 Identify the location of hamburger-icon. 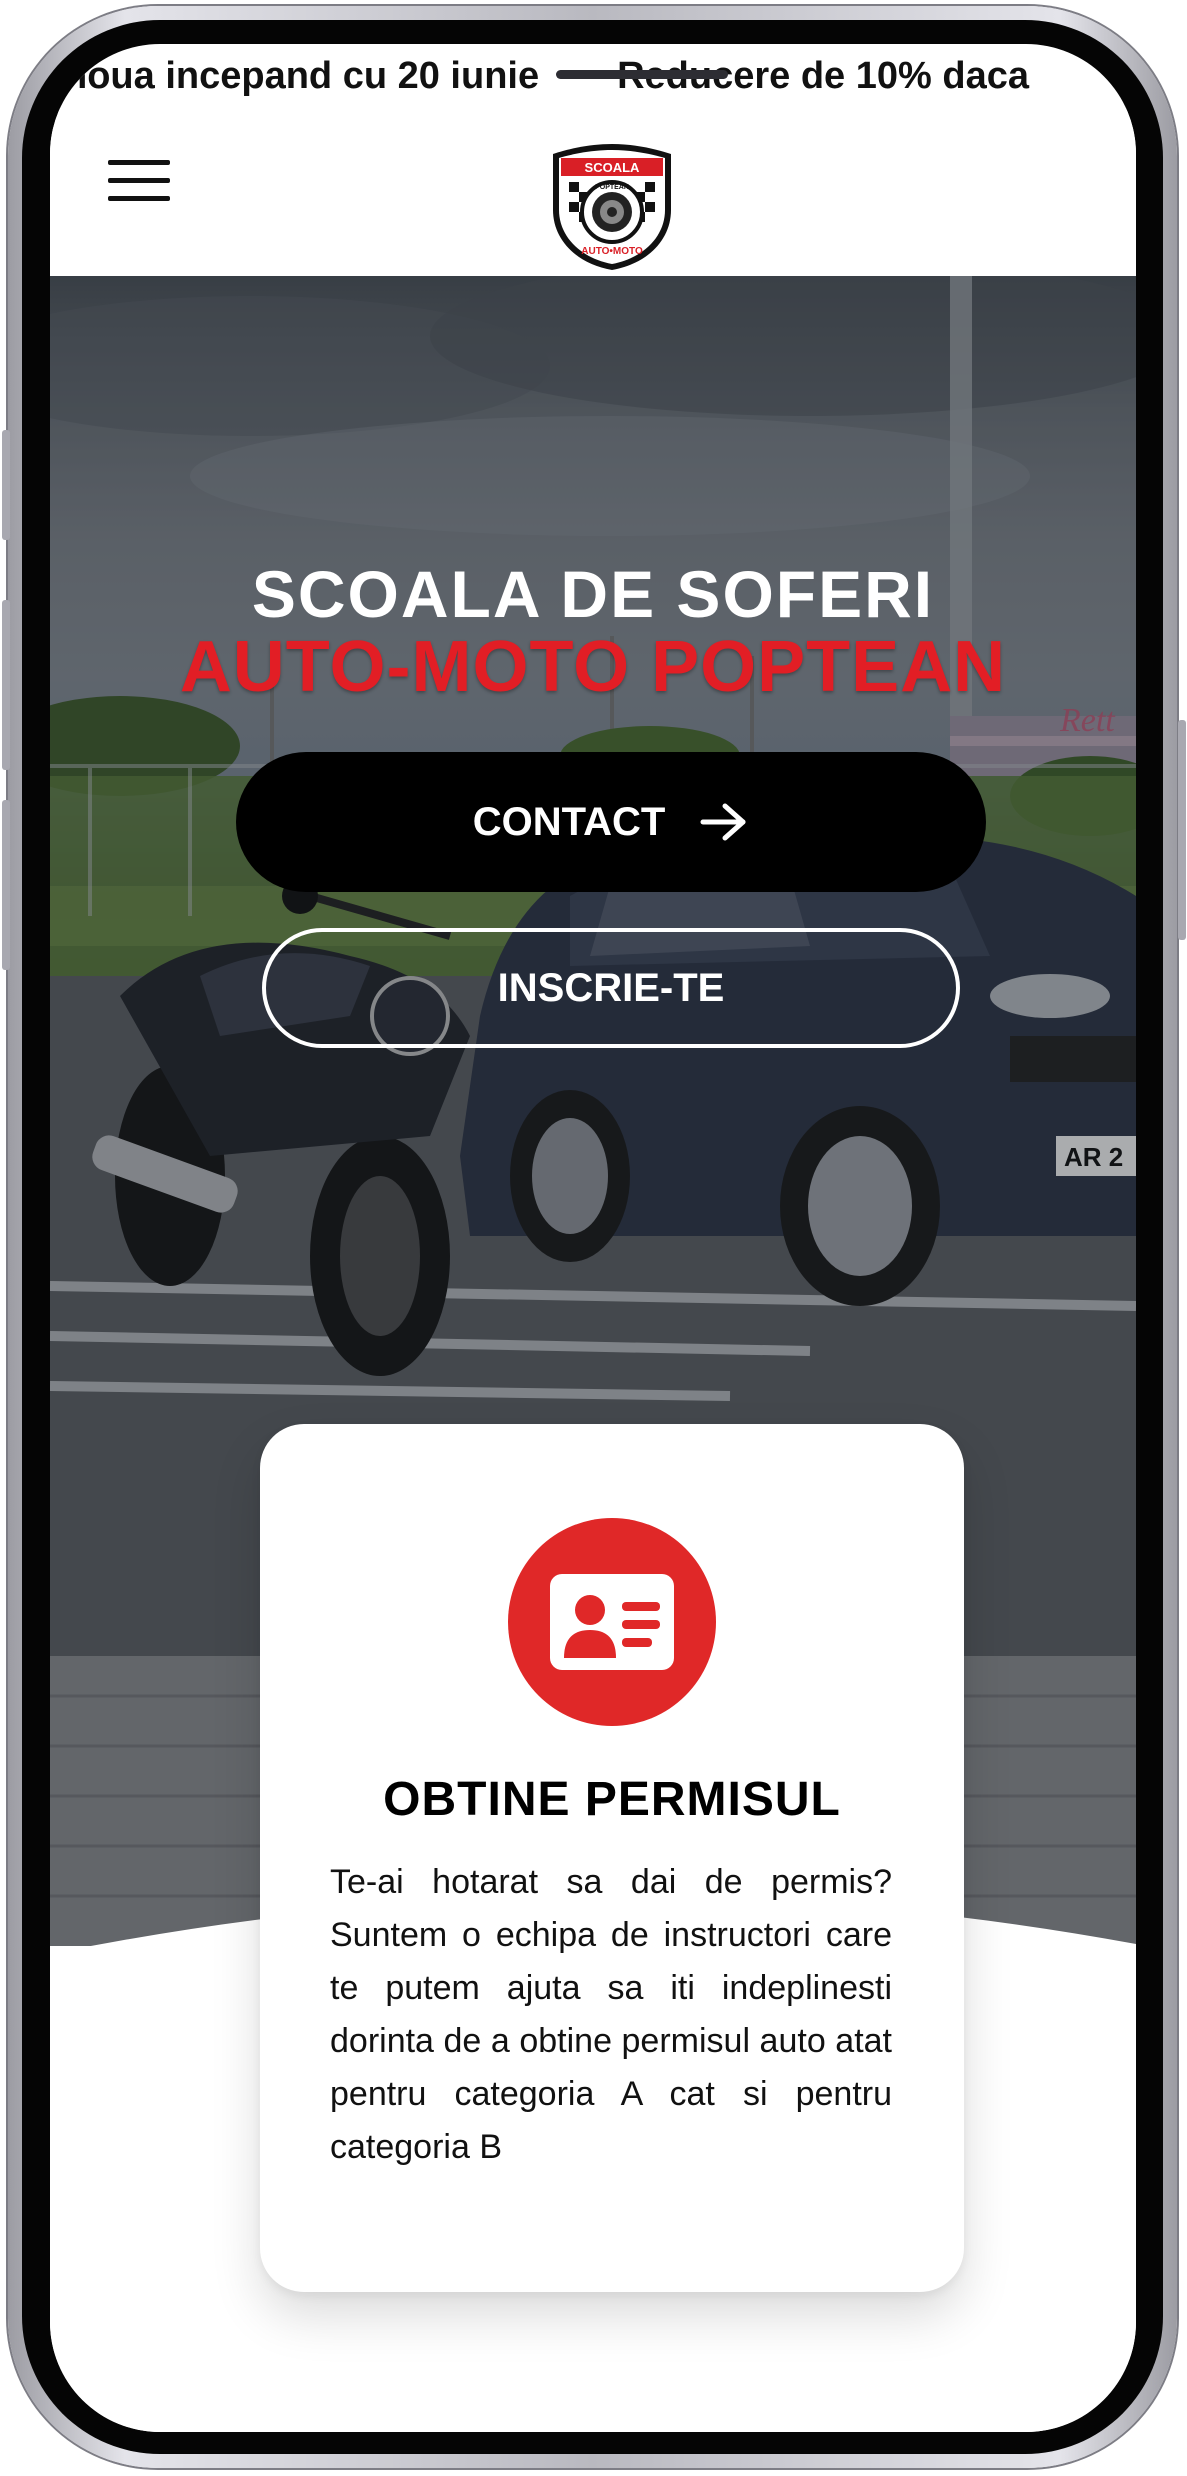
(139, 181).